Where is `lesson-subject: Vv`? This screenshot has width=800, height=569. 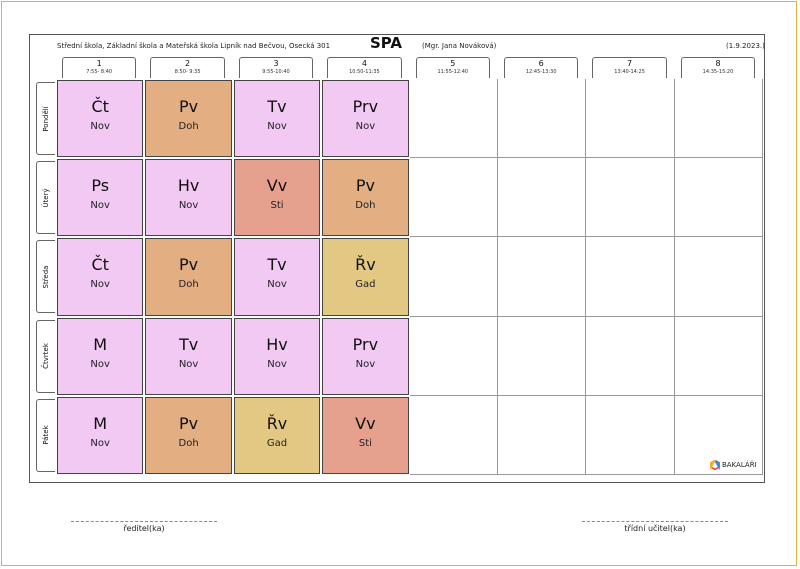 lesson-subject: Vv is located at coordinates (277, 186).